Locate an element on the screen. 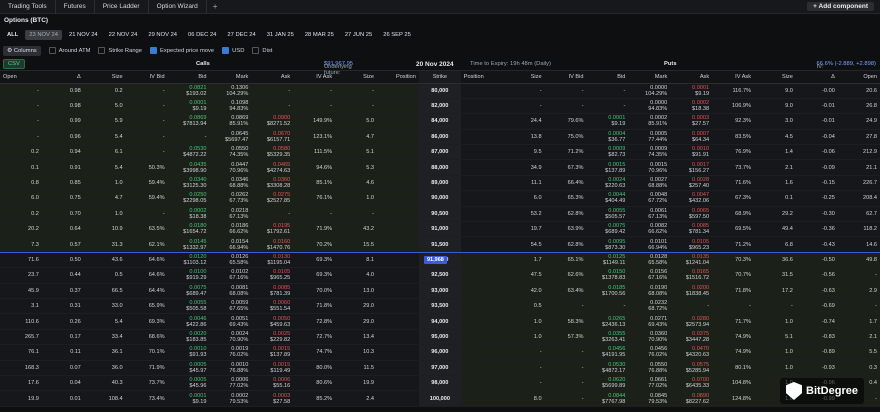  page-title: Options (BTC) is located at coordinates (26, 20).